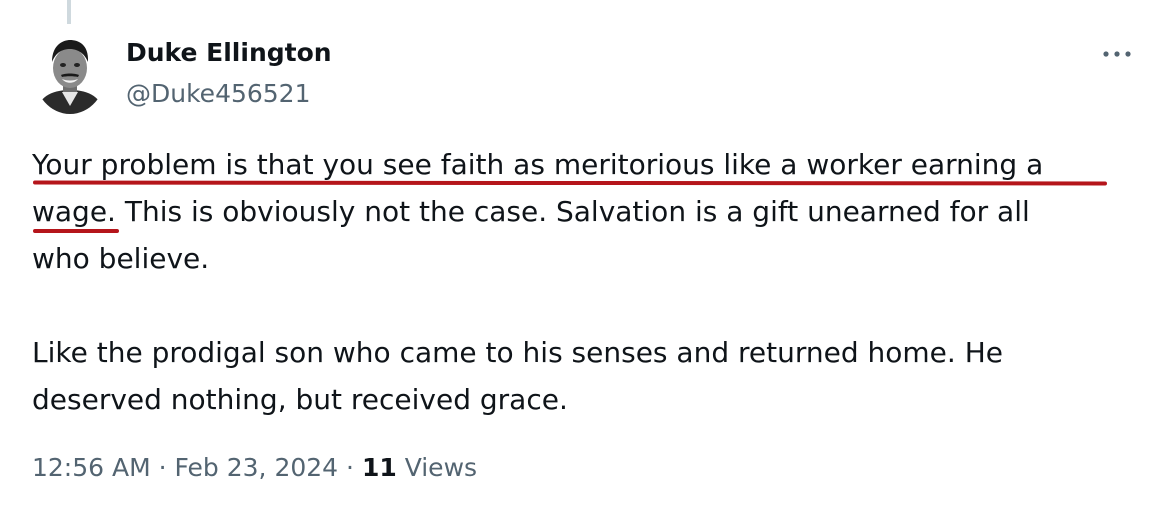 The height and width of the screenshot is (523, 1168). What do you see at coordinates (91, 467) in the screenshot?
I see `tweet-time: 12:56 AM` at bounding box center [91, 467].